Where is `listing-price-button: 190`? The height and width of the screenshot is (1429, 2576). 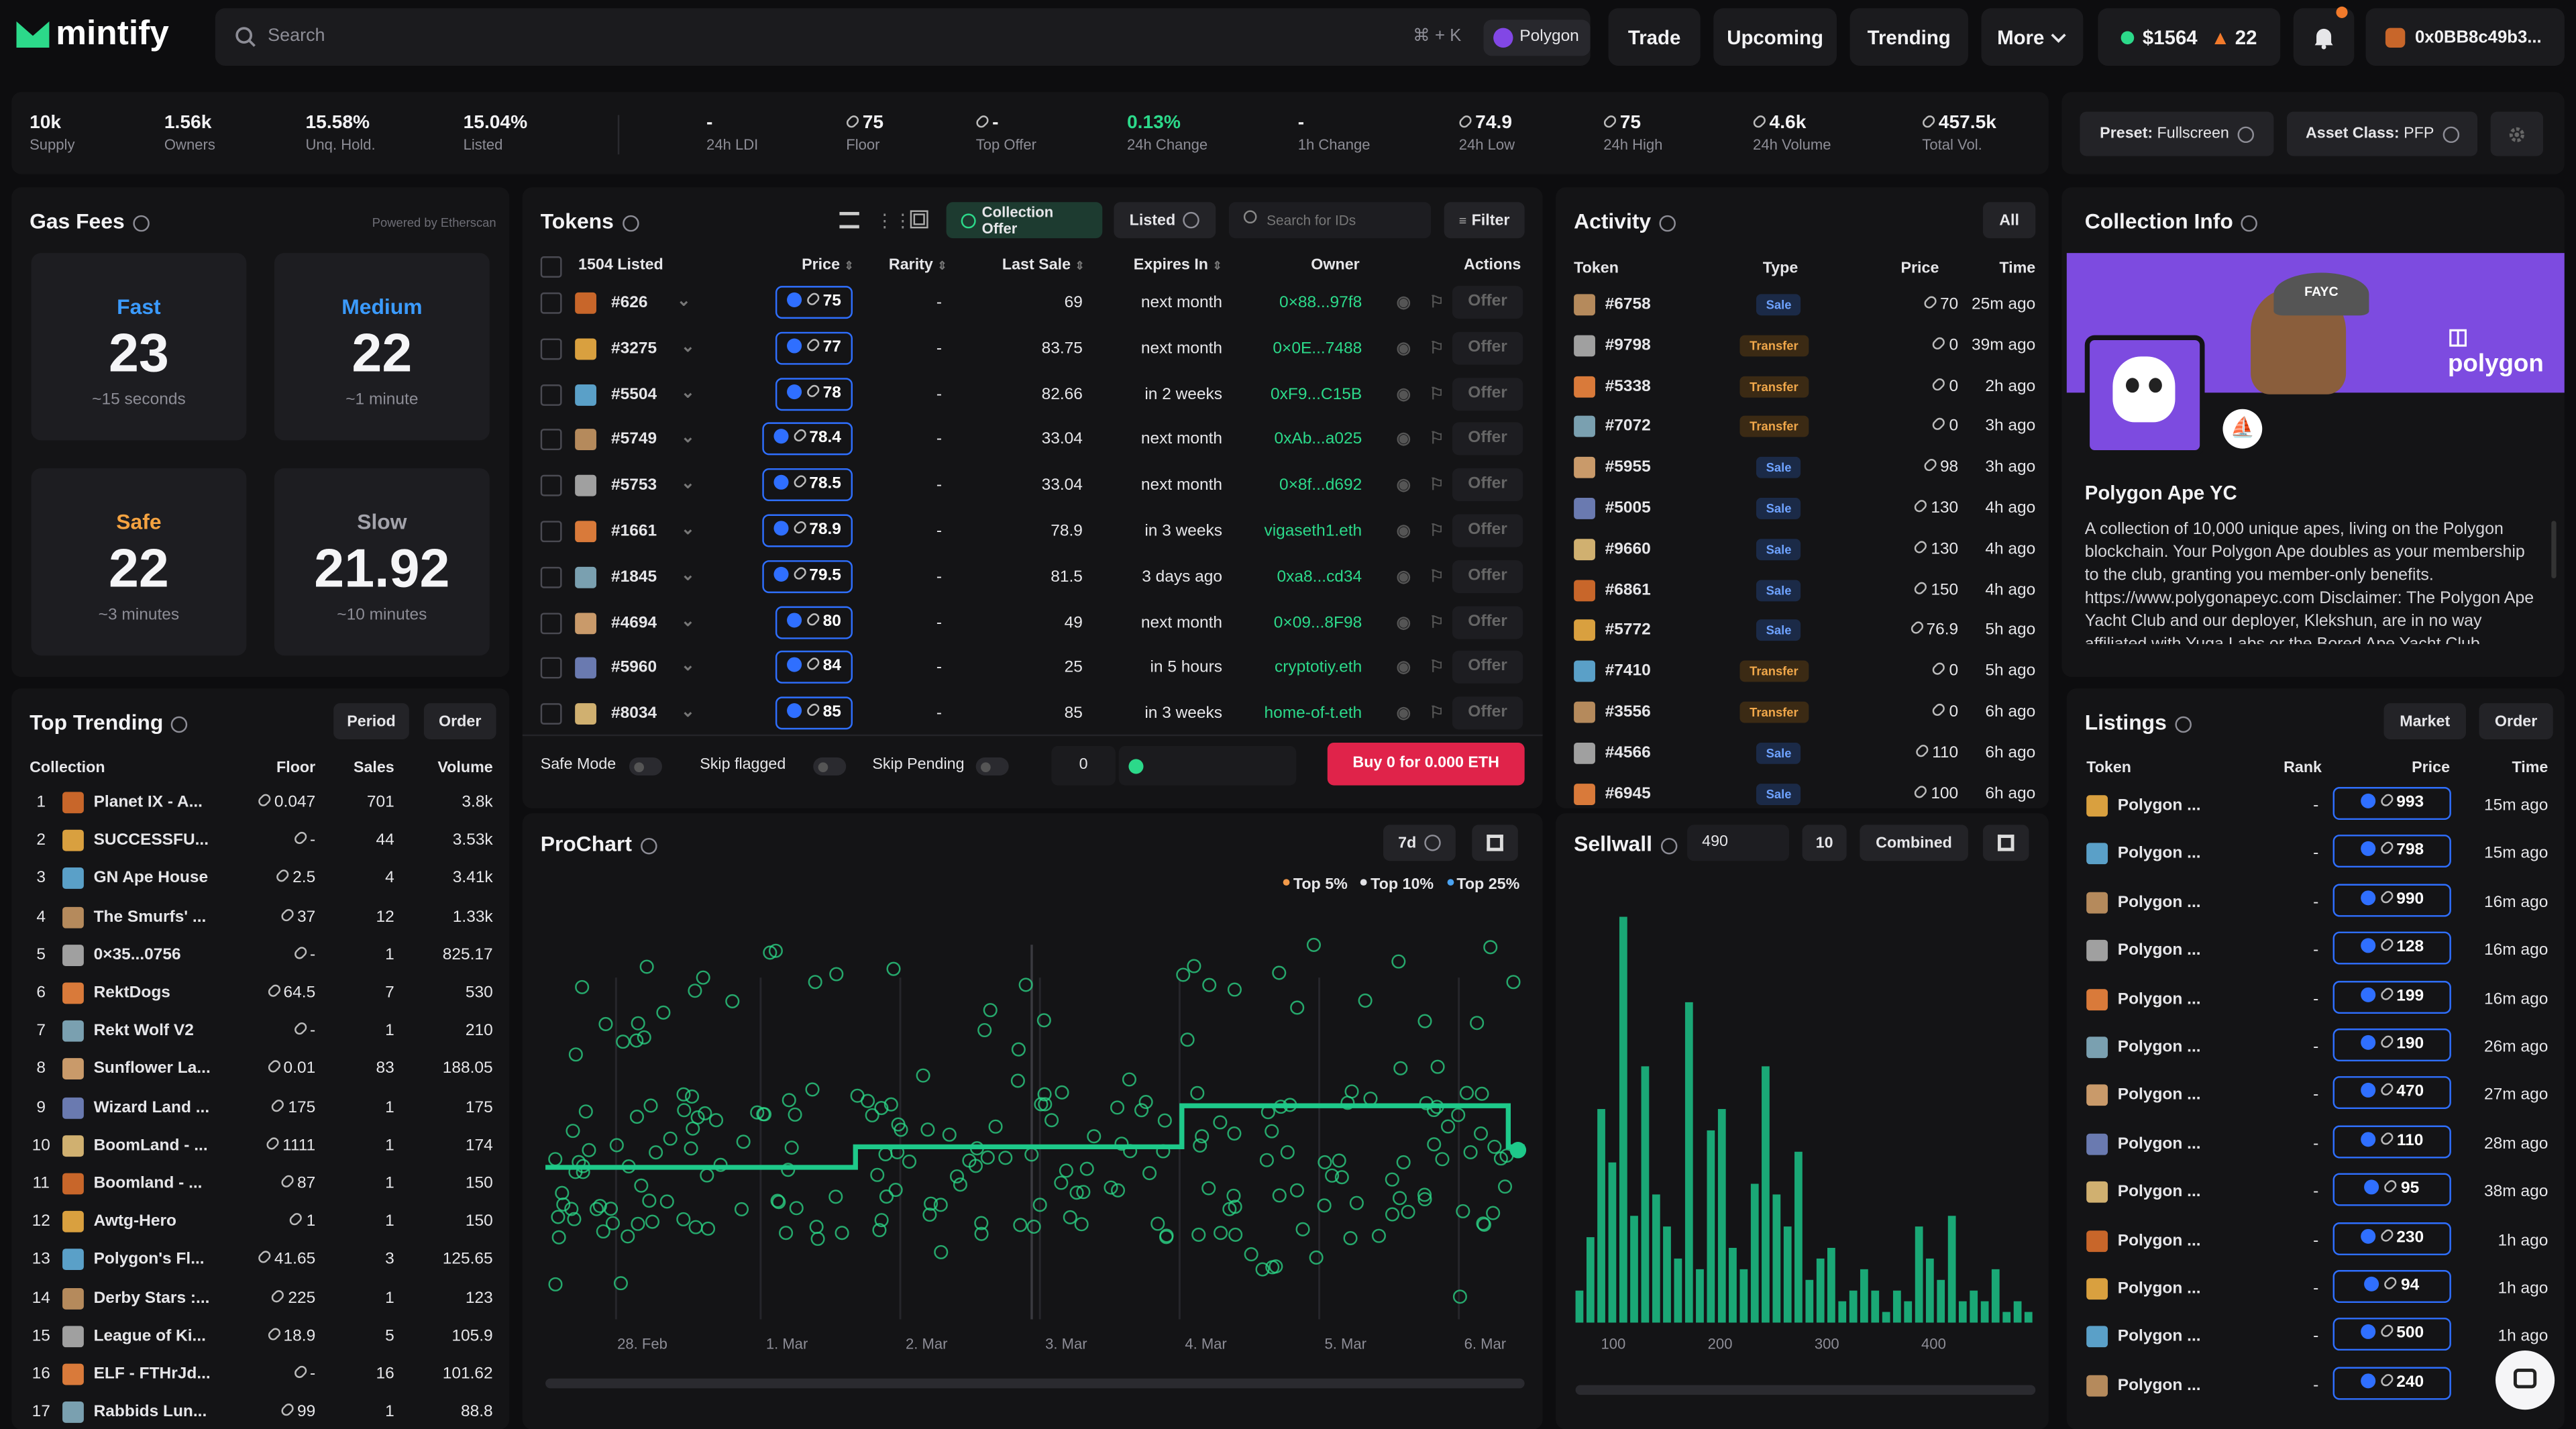
listing-price-button: 190 is located at coordinates (2391, 1045).